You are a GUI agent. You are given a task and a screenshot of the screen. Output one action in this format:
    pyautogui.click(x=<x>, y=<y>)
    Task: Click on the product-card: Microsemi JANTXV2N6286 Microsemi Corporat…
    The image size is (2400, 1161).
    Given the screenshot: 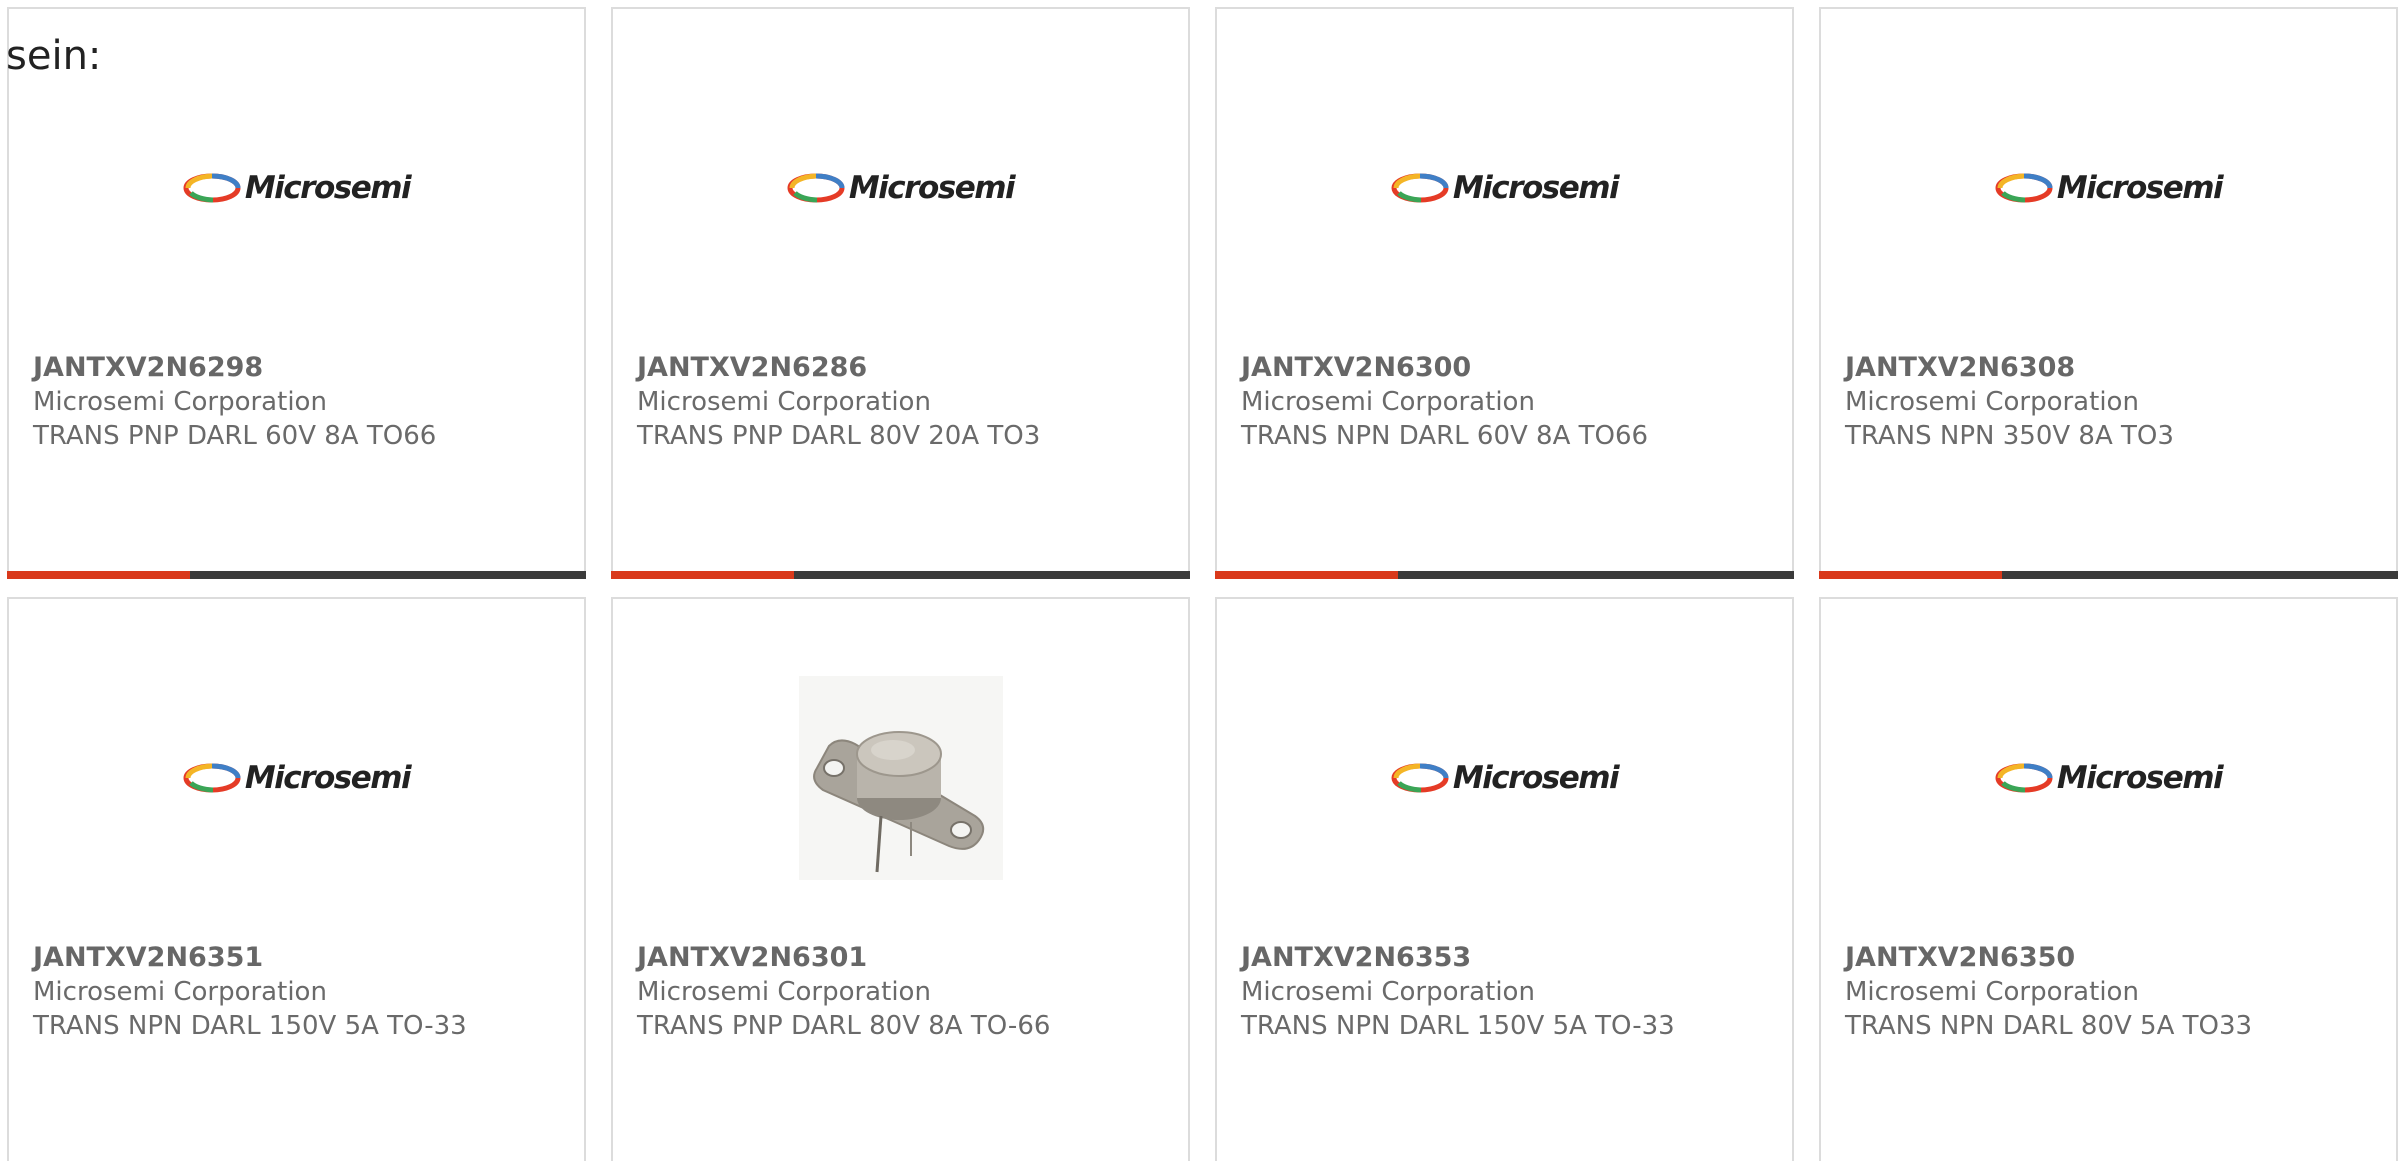 What is the action you would take?
    pyautogui.click(x=900, y=293)
    